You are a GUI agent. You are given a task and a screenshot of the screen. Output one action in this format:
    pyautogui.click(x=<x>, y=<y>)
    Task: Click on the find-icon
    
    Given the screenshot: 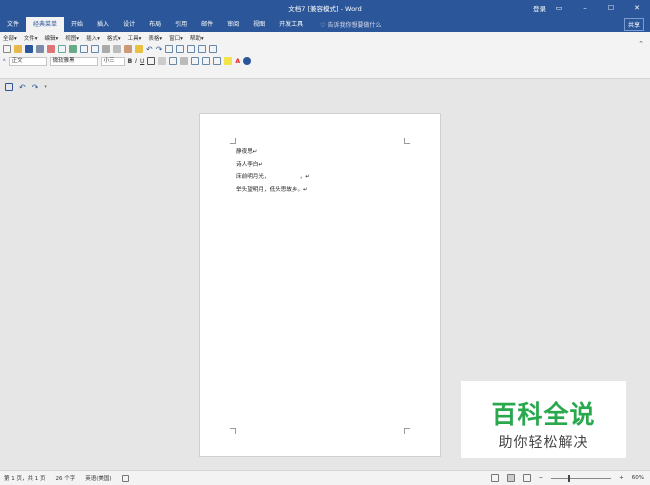 What is the action you would take?
    pyautogui.click(x=202, y=49)
    